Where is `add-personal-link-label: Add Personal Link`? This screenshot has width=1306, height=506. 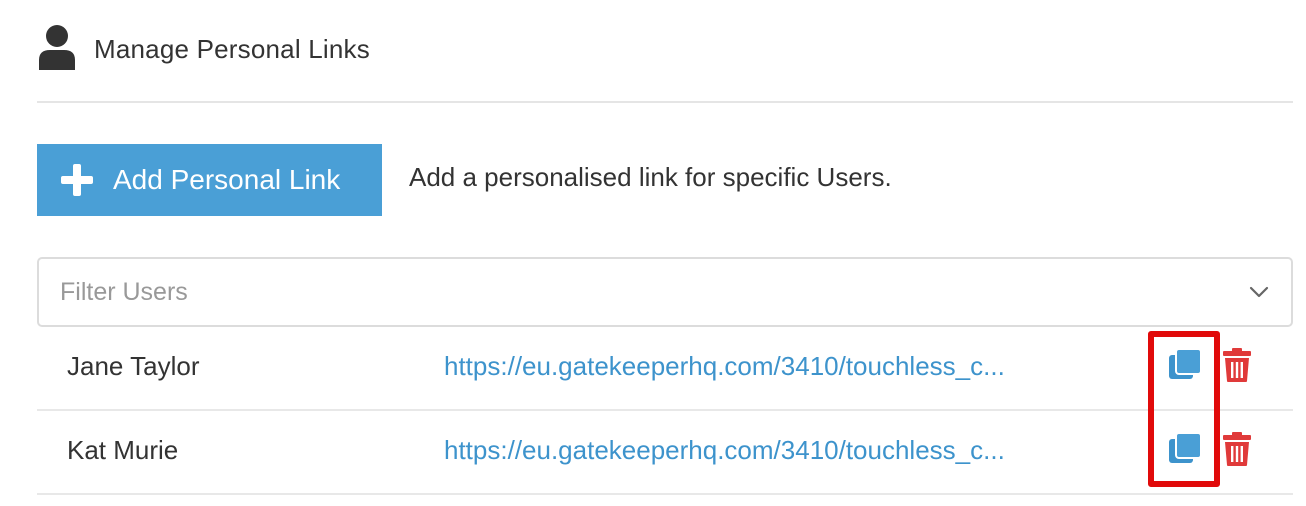 add-personal-link-label: Add Personal Link is located at coordinates (227, 179).